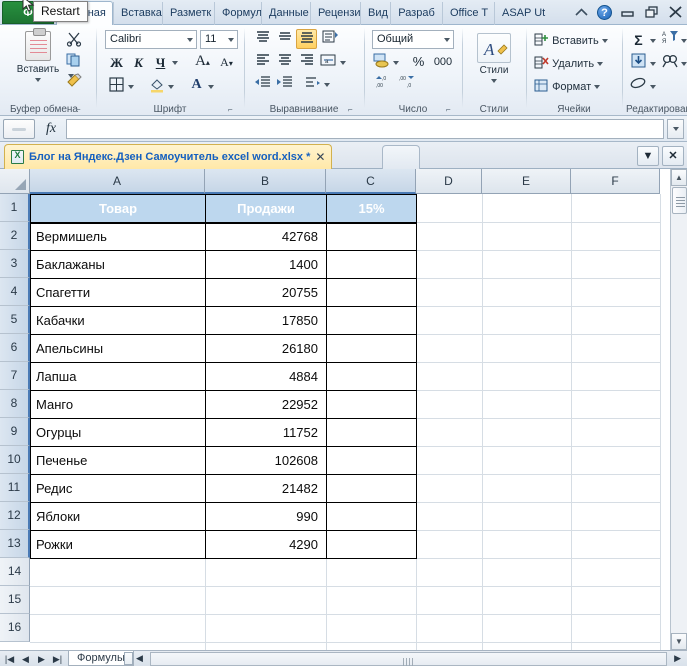 Image resolution: width=687 pixels, height=666 pixels. What do you see at coordinates (679, 641) in the screenshot?
I see `scroll-down-icon: ▼` at bounding box center [679, 641].